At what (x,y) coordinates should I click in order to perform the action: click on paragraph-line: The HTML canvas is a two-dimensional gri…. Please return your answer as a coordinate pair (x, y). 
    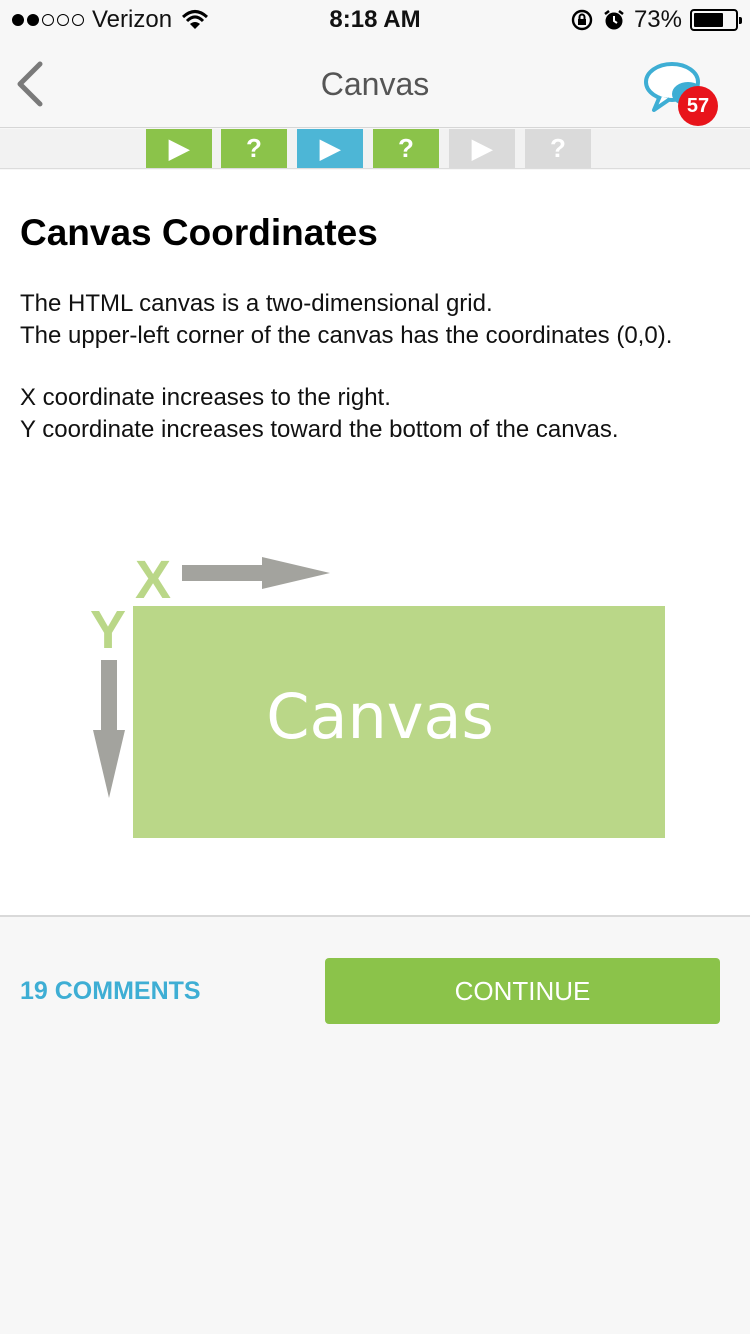
    Looking at the image, I should click on (256, 303).